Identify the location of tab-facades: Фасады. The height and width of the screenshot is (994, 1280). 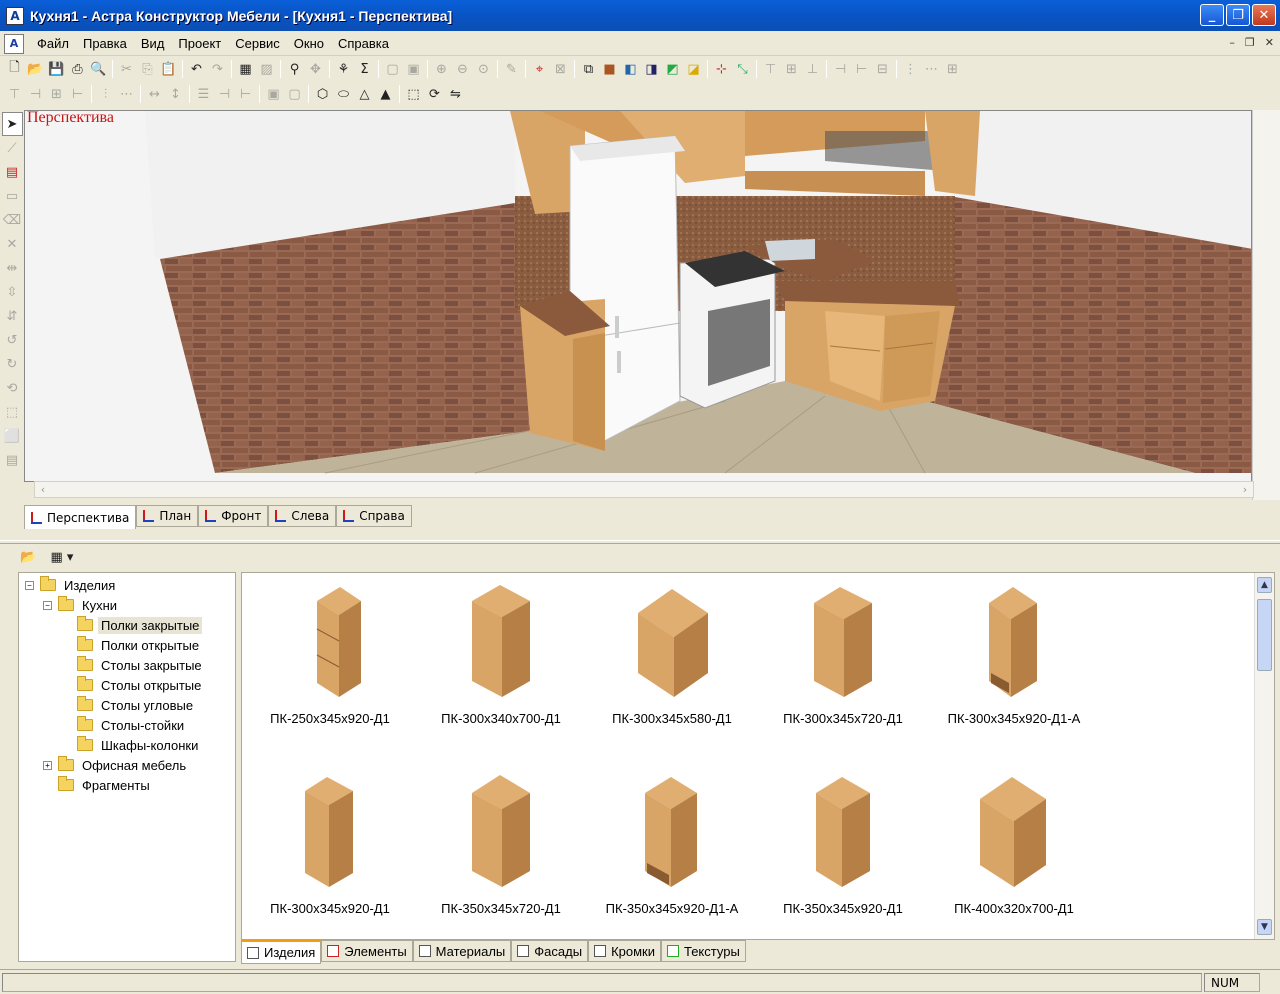
(550, 951).